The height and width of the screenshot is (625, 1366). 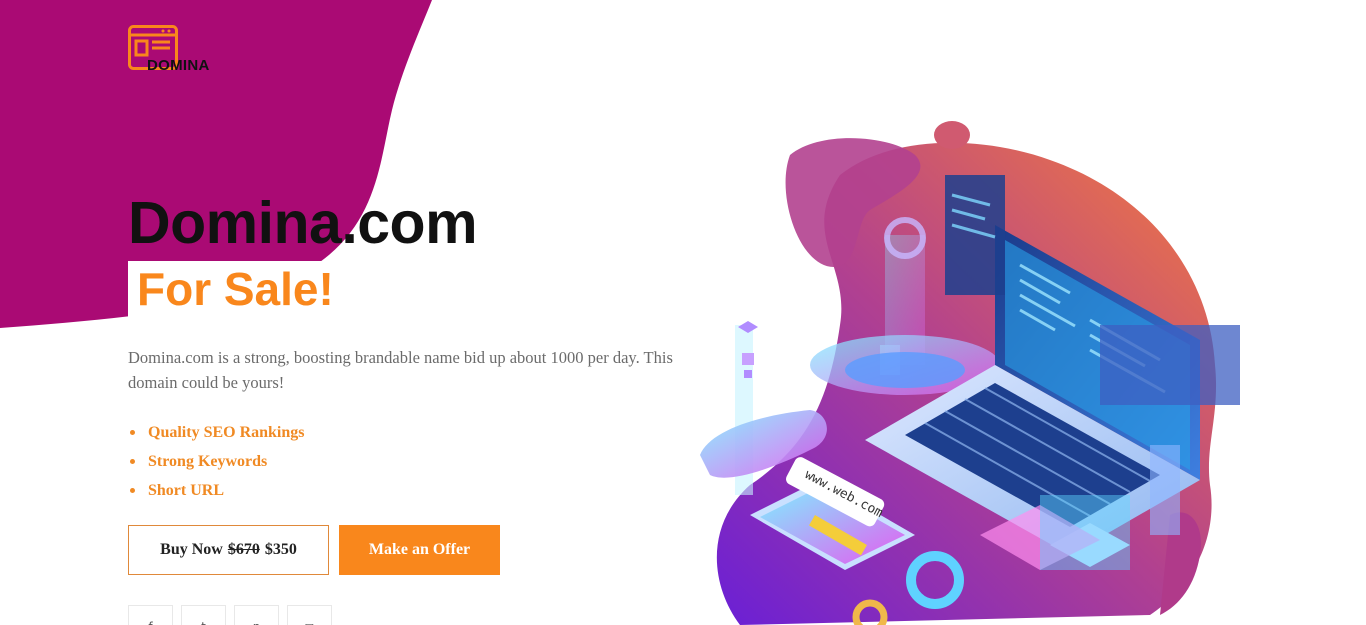 I want to click on facebook-icon: f, so click(x=150, y=615).